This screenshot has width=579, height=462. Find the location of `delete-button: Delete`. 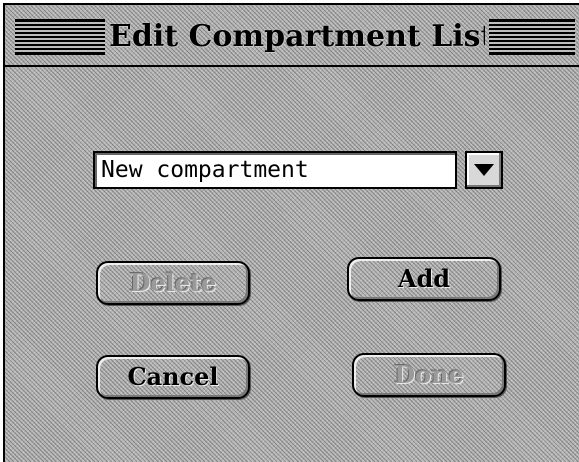

delete-button: Delete is located at coordinates (173, 283).